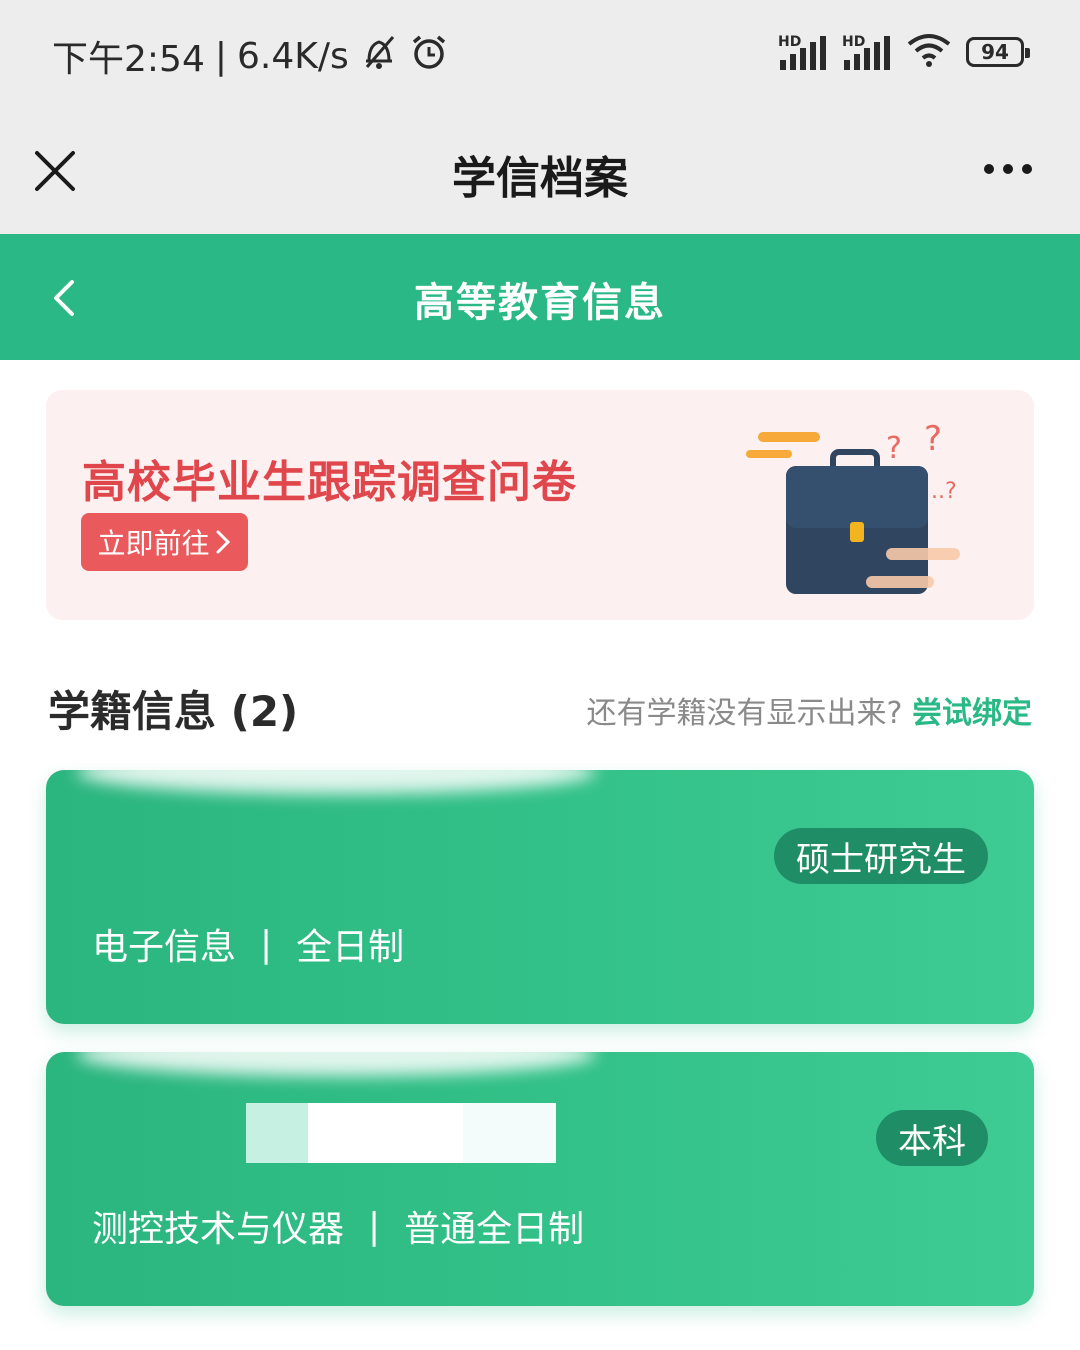 The width and height of the screenshot is (1080, 1350). What do you see at coordinates (401, 1133) in the screenshot?
I see `redacted-block` at bounding box center [401, 1133].